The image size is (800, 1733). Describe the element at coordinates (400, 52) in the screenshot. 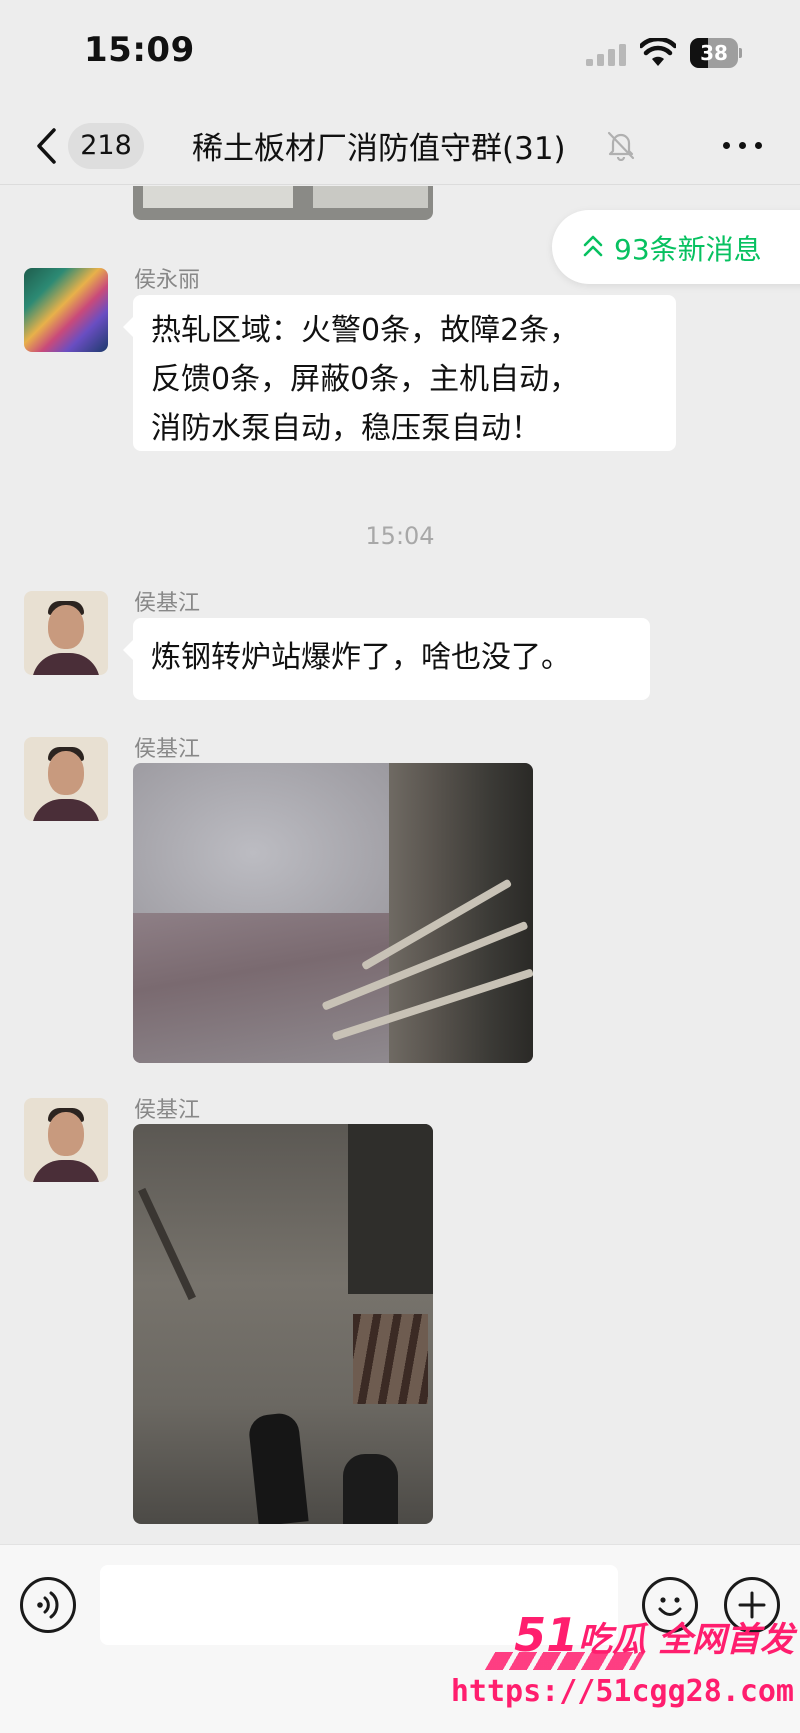

I see `status-bar: 15:09 38` at that location.